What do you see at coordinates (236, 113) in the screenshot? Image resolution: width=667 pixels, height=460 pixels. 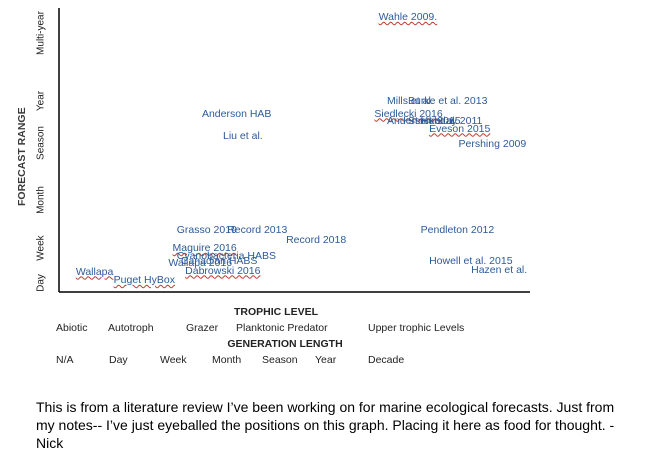 I see `data-point-label: Anderson HAB` at bounding box center [236, 113].